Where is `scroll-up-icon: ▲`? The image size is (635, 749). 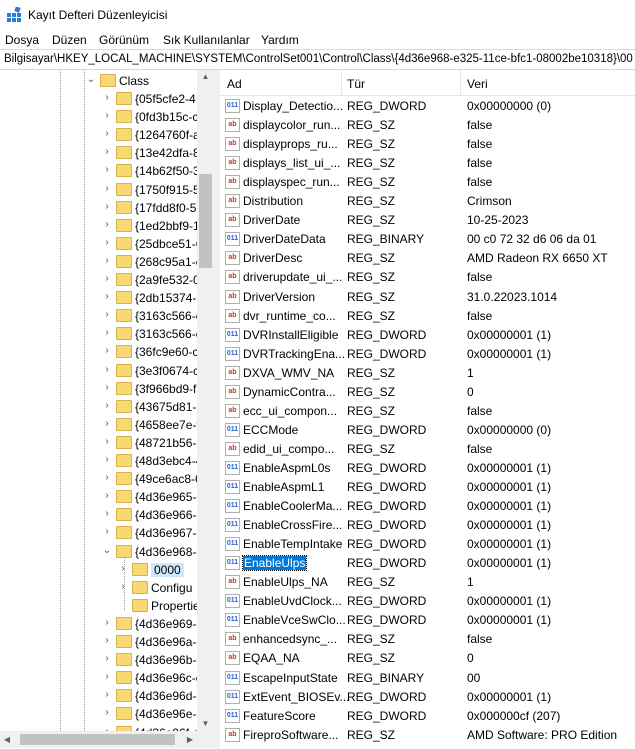 scroll-up-icon: ▲ is located at coordinates (205, 77).